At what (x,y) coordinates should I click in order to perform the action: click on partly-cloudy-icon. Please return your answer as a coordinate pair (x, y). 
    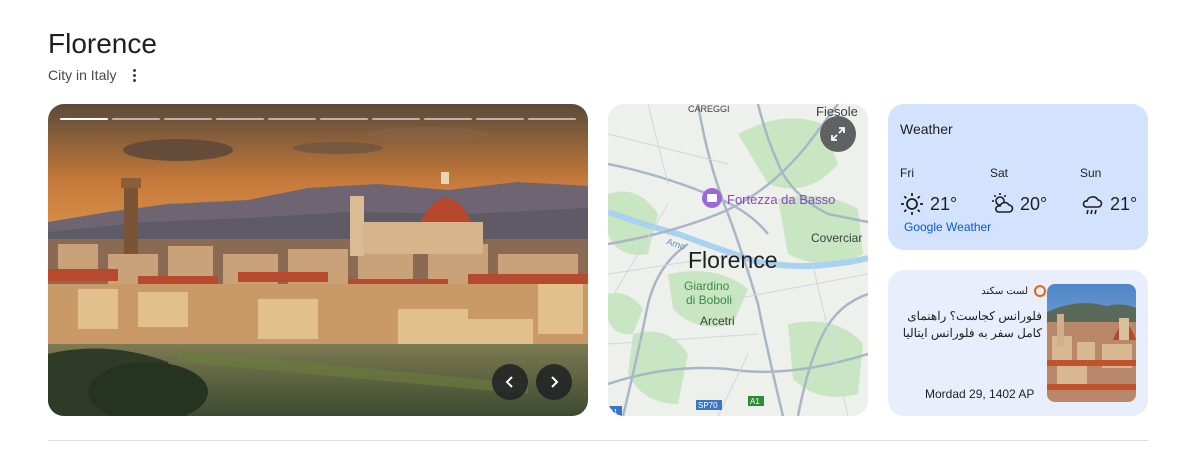
    Looking at the image, I should click on (1003, 203).